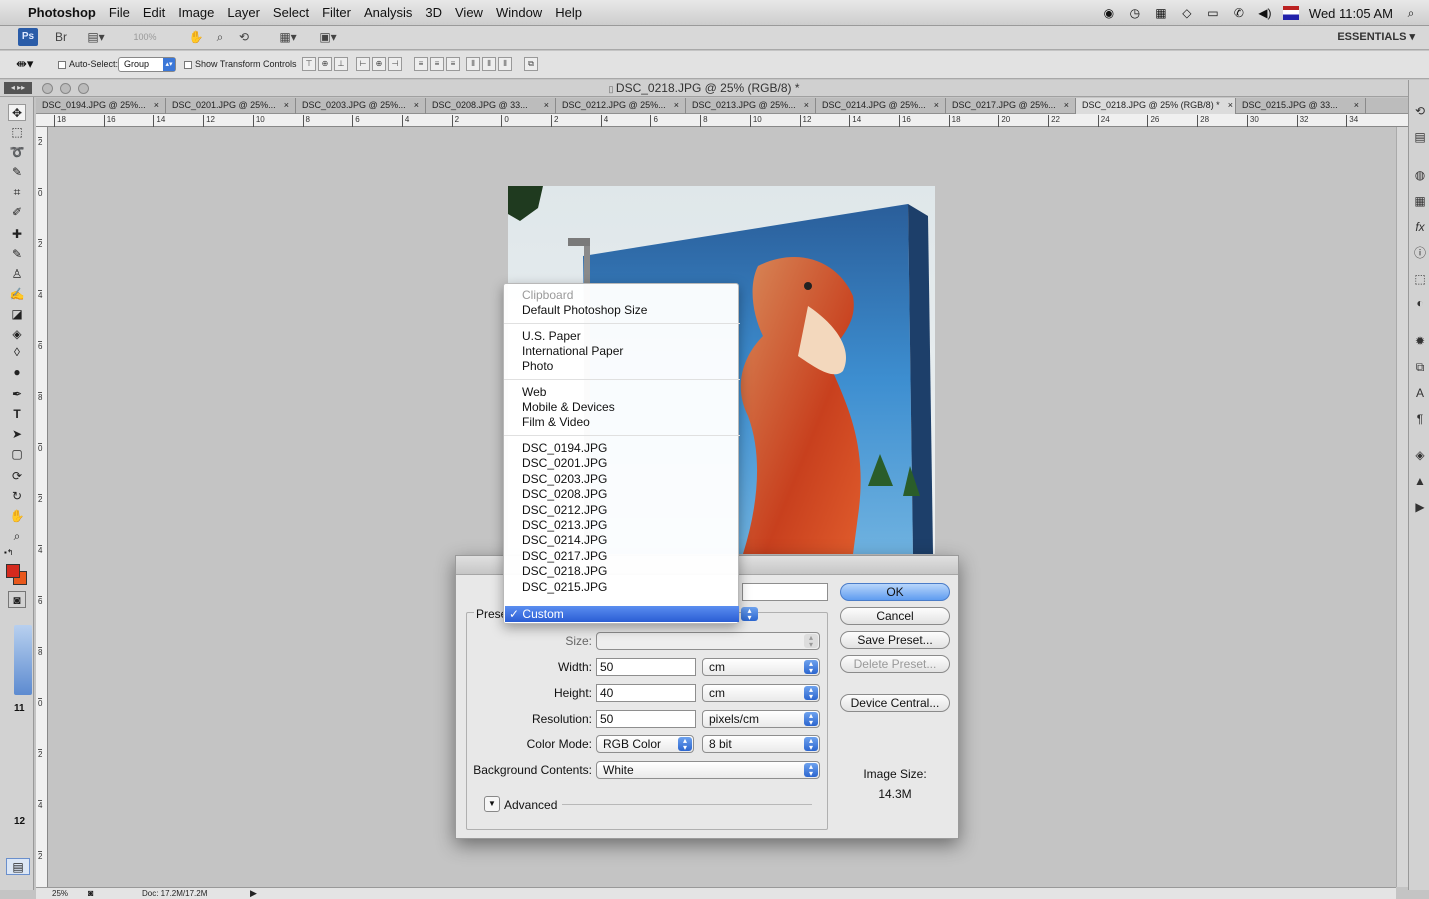 This screenshot has width=1429, height=899. I want to click on menu-app-name: Photoshop, so click(62, 12).